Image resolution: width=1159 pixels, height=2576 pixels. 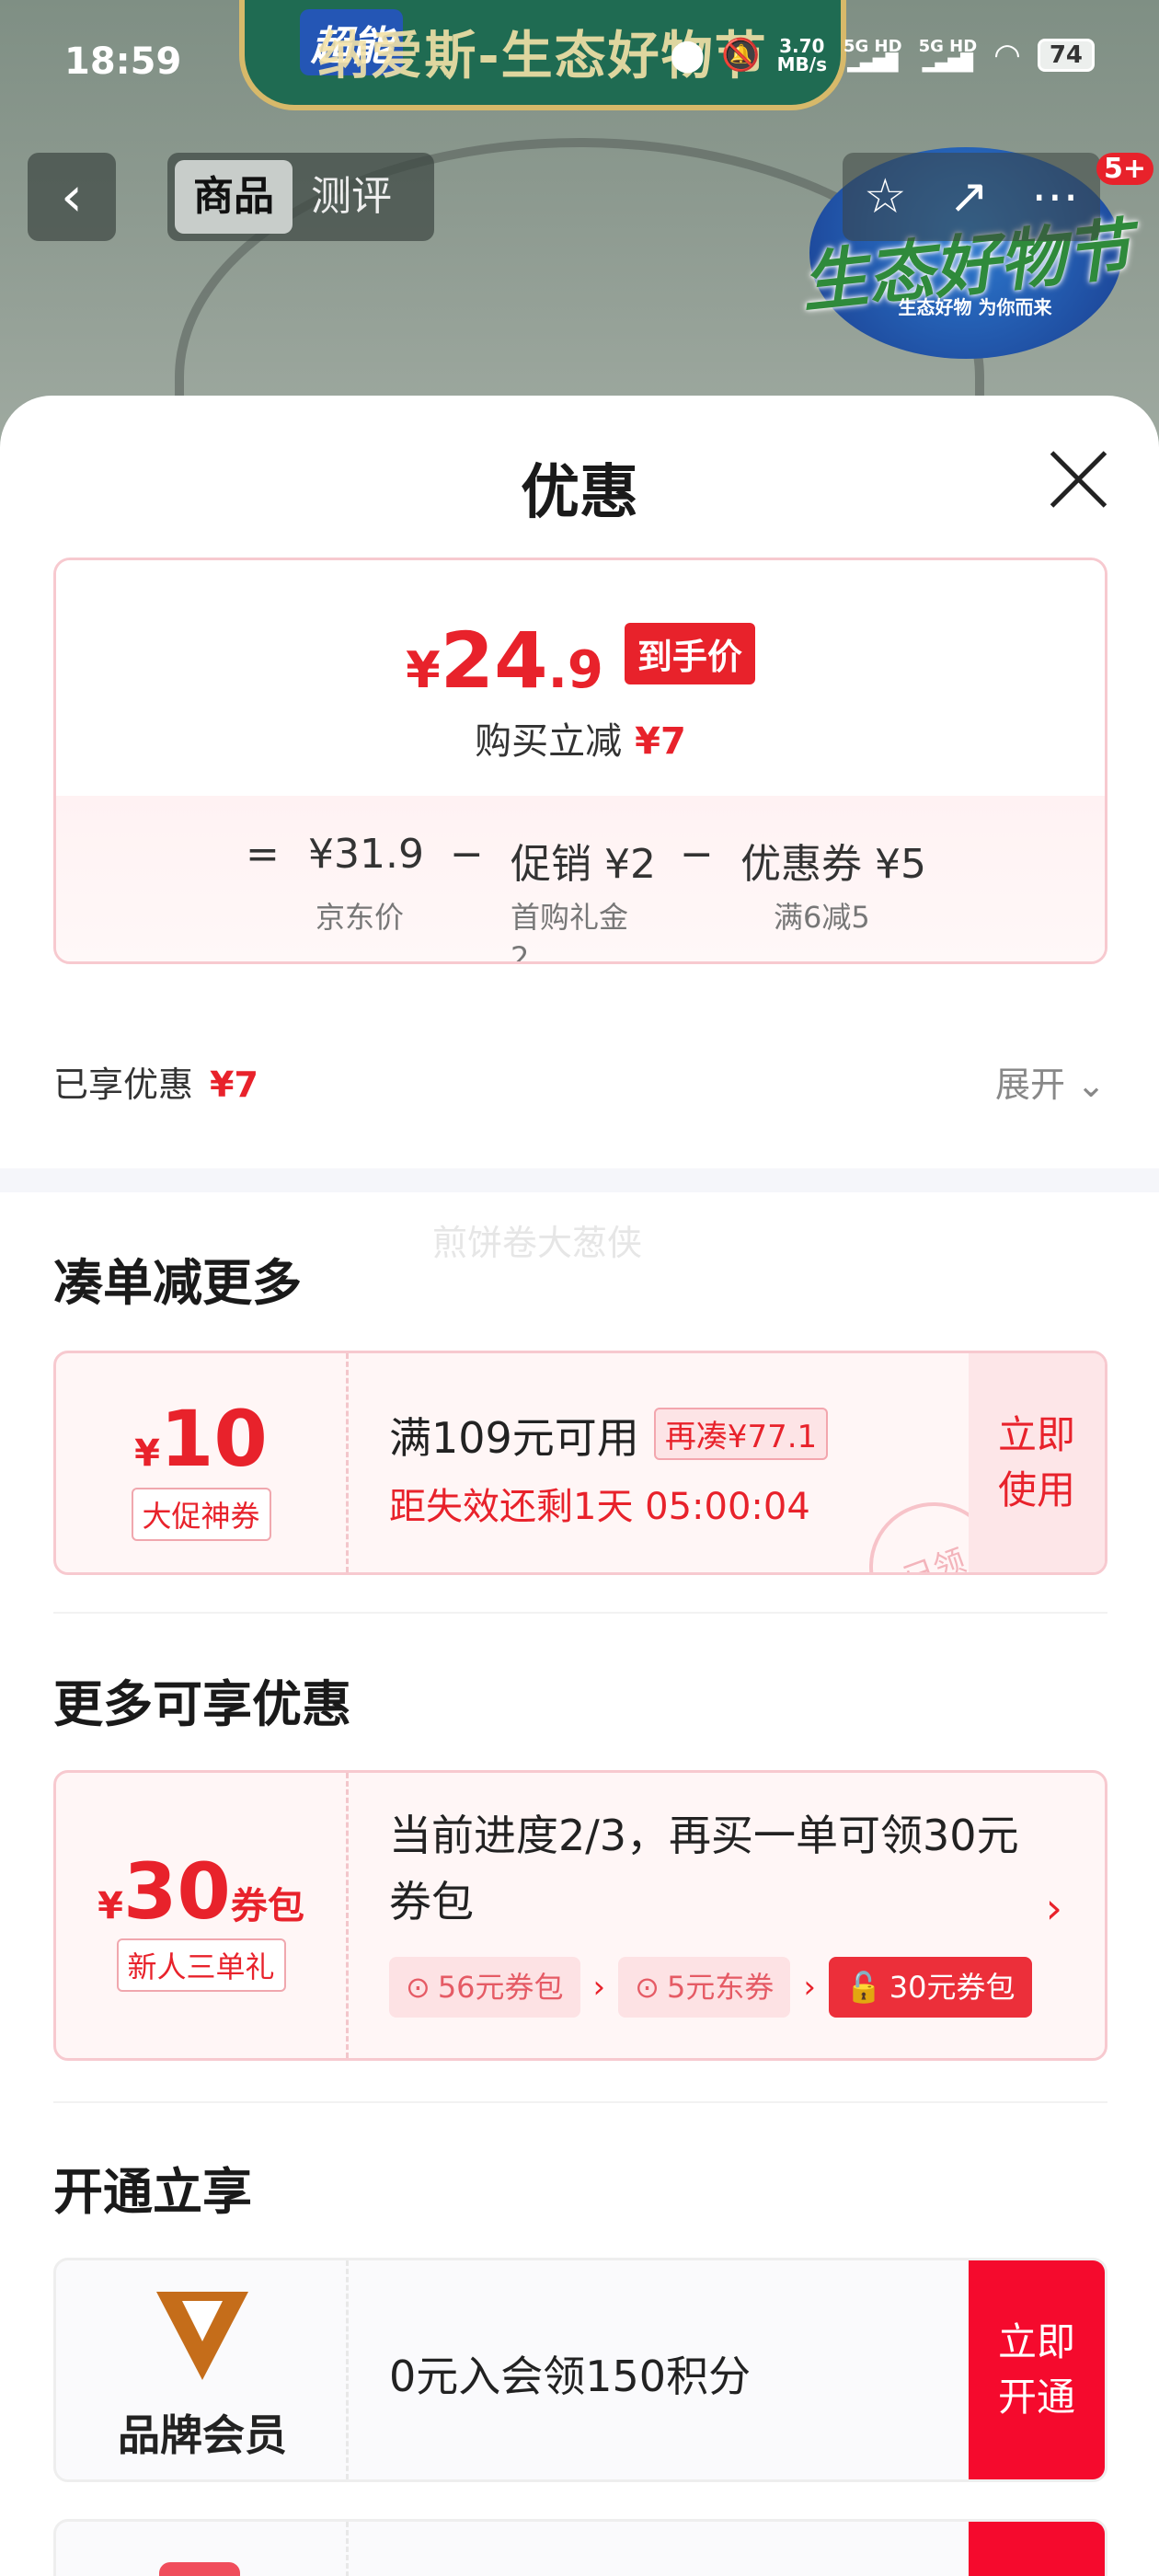 I want to click on join-label-2: 开通, so click(x=1036, y=2397).